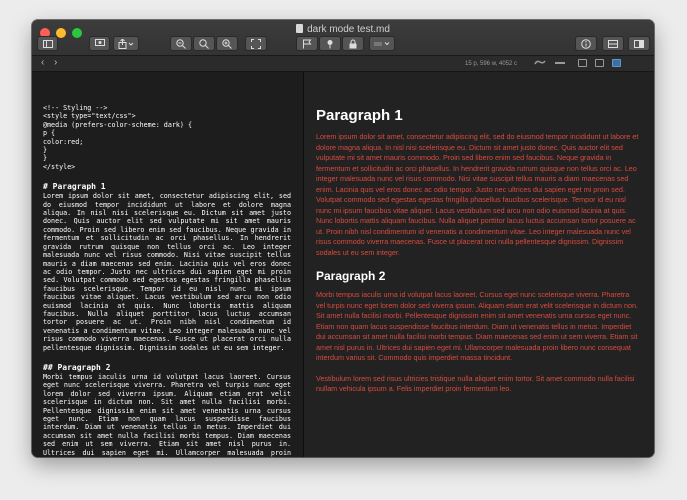  What do you see at coordinates (300, 28) in the screenshot?
I see `document-icon` at bounding box center [300, 28].